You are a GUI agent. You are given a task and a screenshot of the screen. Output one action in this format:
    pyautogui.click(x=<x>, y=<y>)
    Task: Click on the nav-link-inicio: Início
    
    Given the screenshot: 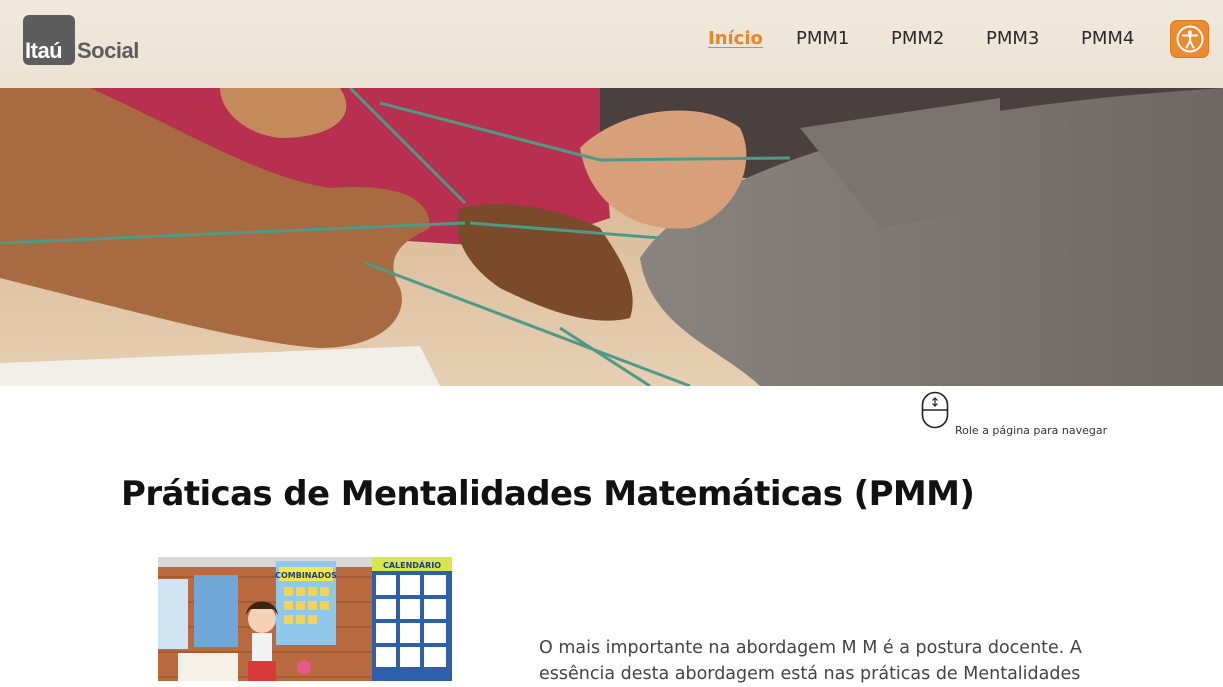 What is the action you would take?
    pyautogui.click(x=735, y=38)
    